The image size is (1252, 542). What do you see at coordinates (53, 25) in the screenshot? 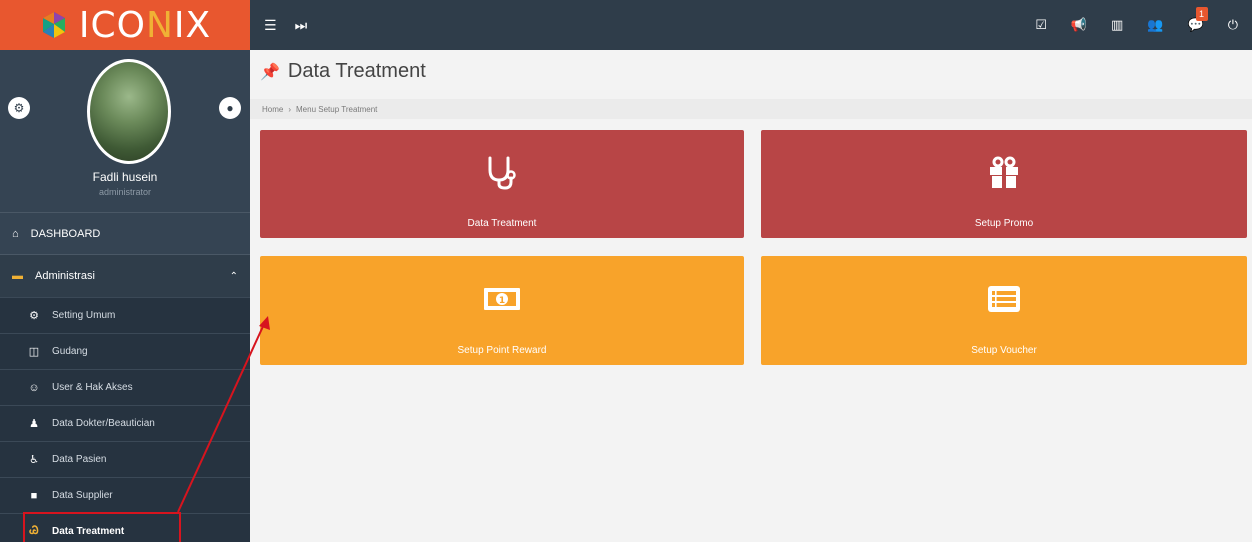
I see `logo-gem-icon` at bounding box center [53, 25].